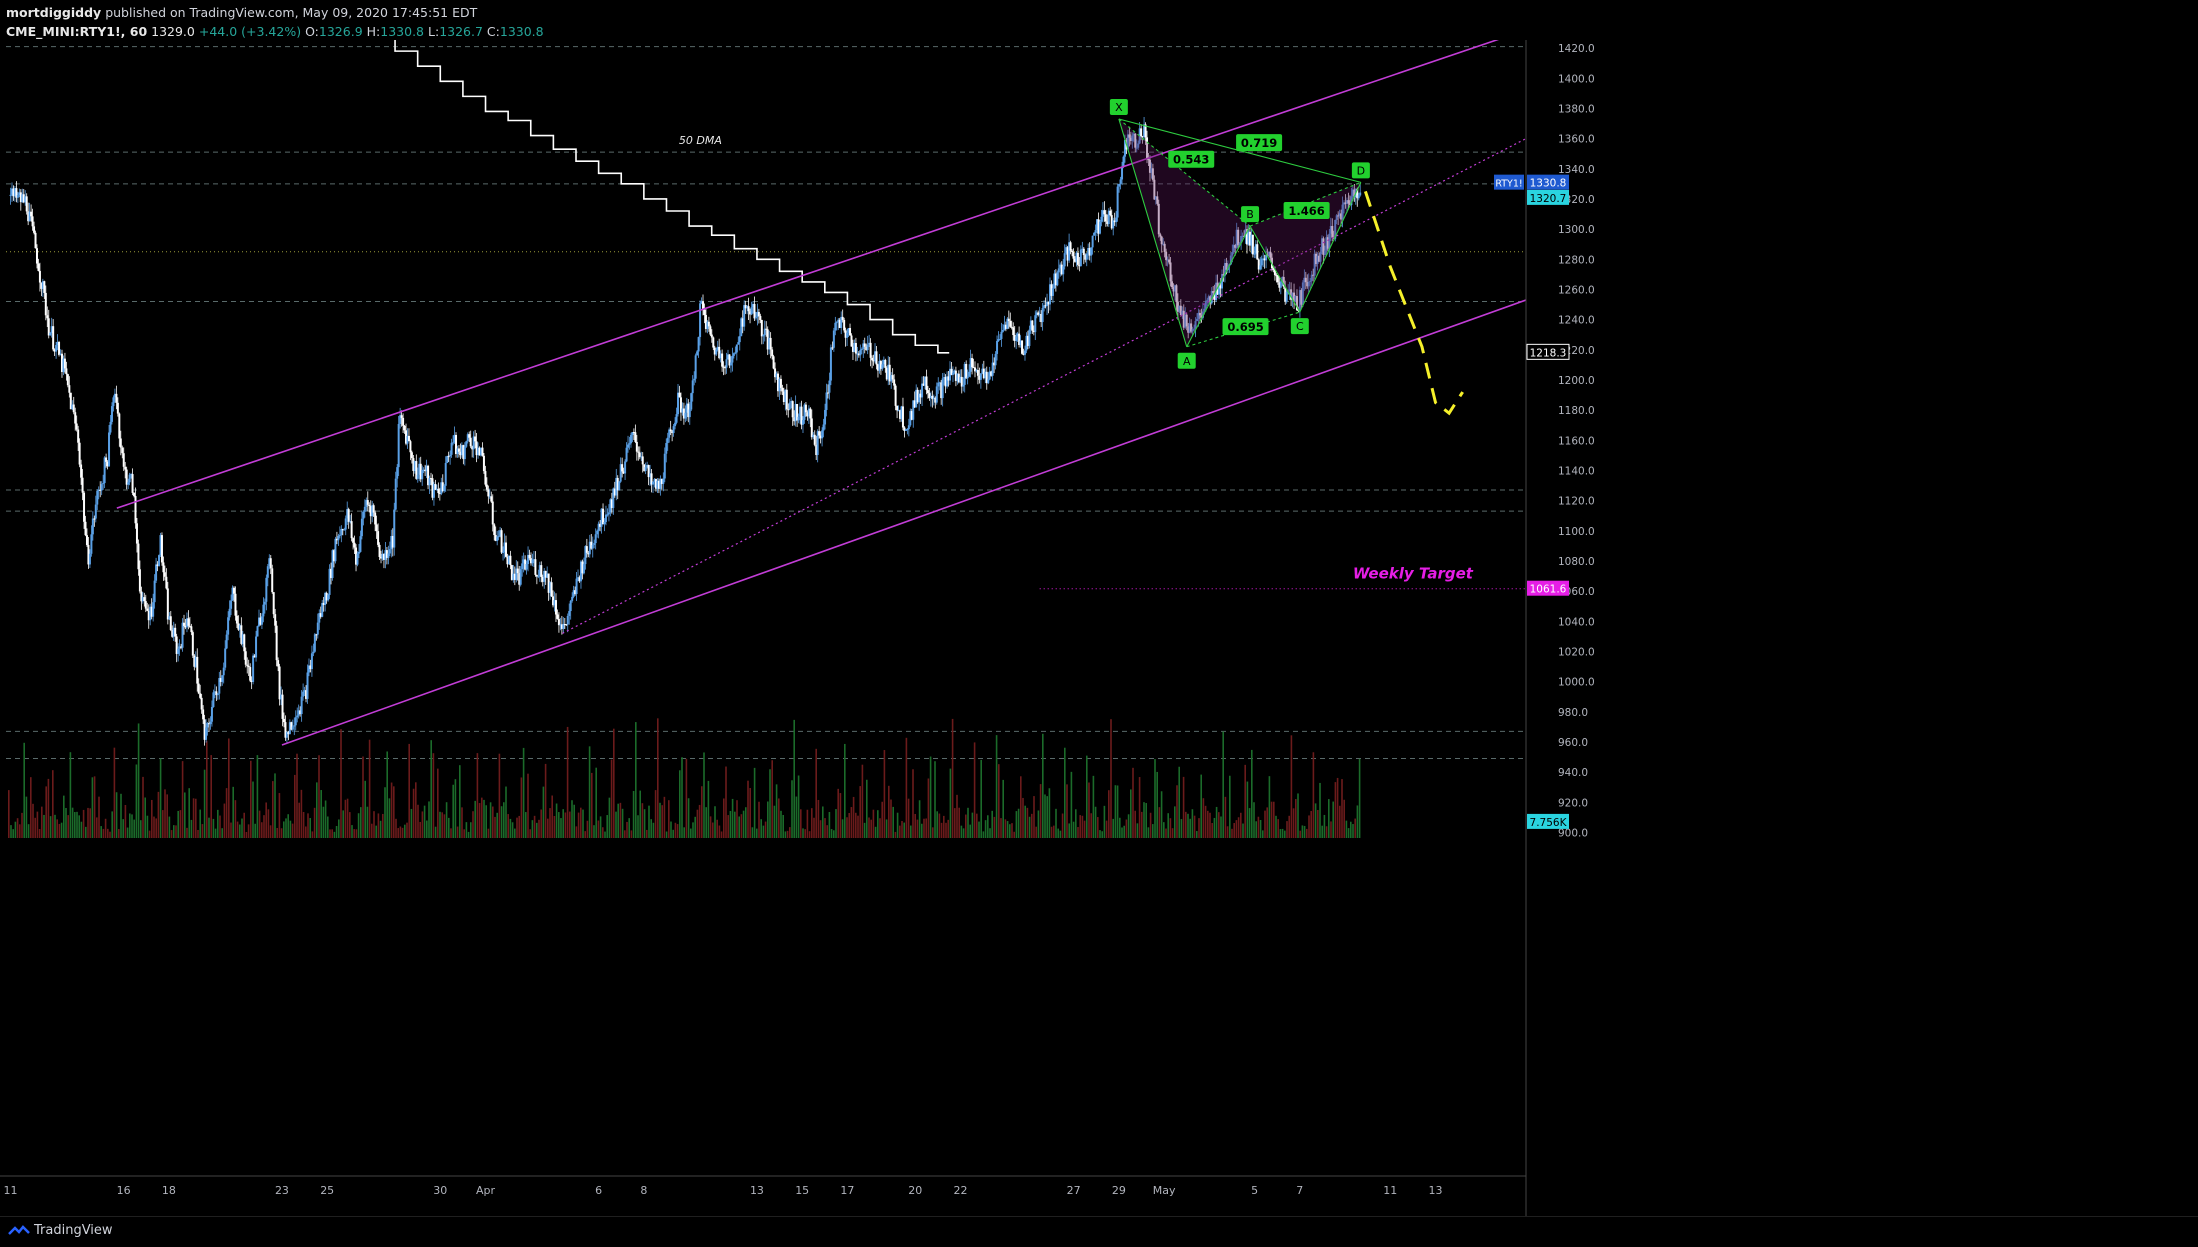  I want to click on author-name: mortdiggiddy, so click(53, 12).